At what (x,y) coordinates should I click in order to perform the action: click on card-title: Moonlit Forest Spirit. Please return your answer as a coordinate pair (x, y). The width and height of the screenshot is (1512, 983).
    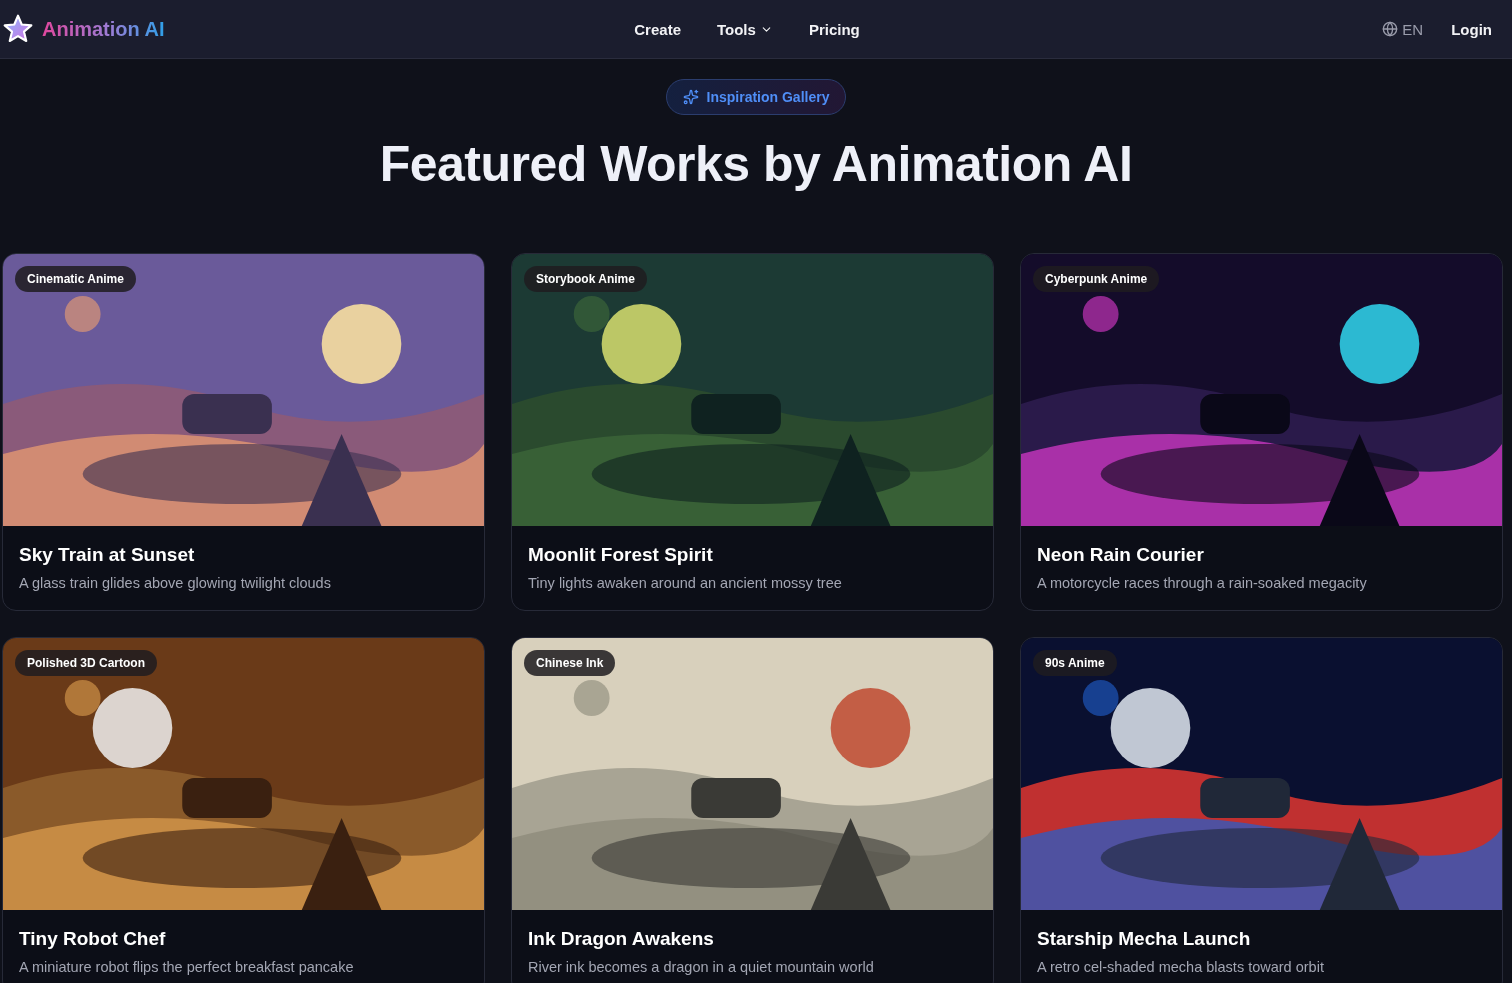
    Looking at the image, I should click on (621, 555).